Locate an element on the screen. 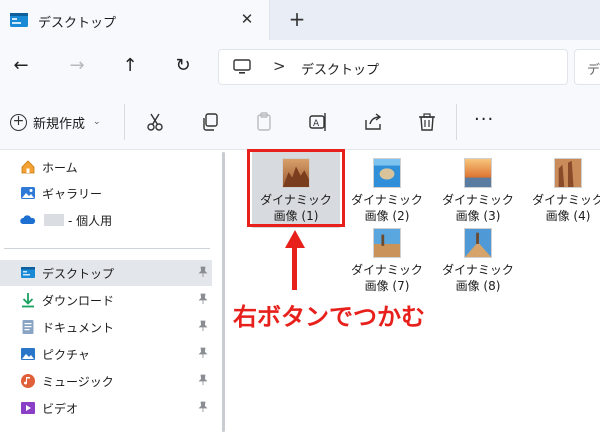  address-row: ← → ↑ ↻ > デスクトップ デスクトップの検索 is located at coordinates (300, 67).